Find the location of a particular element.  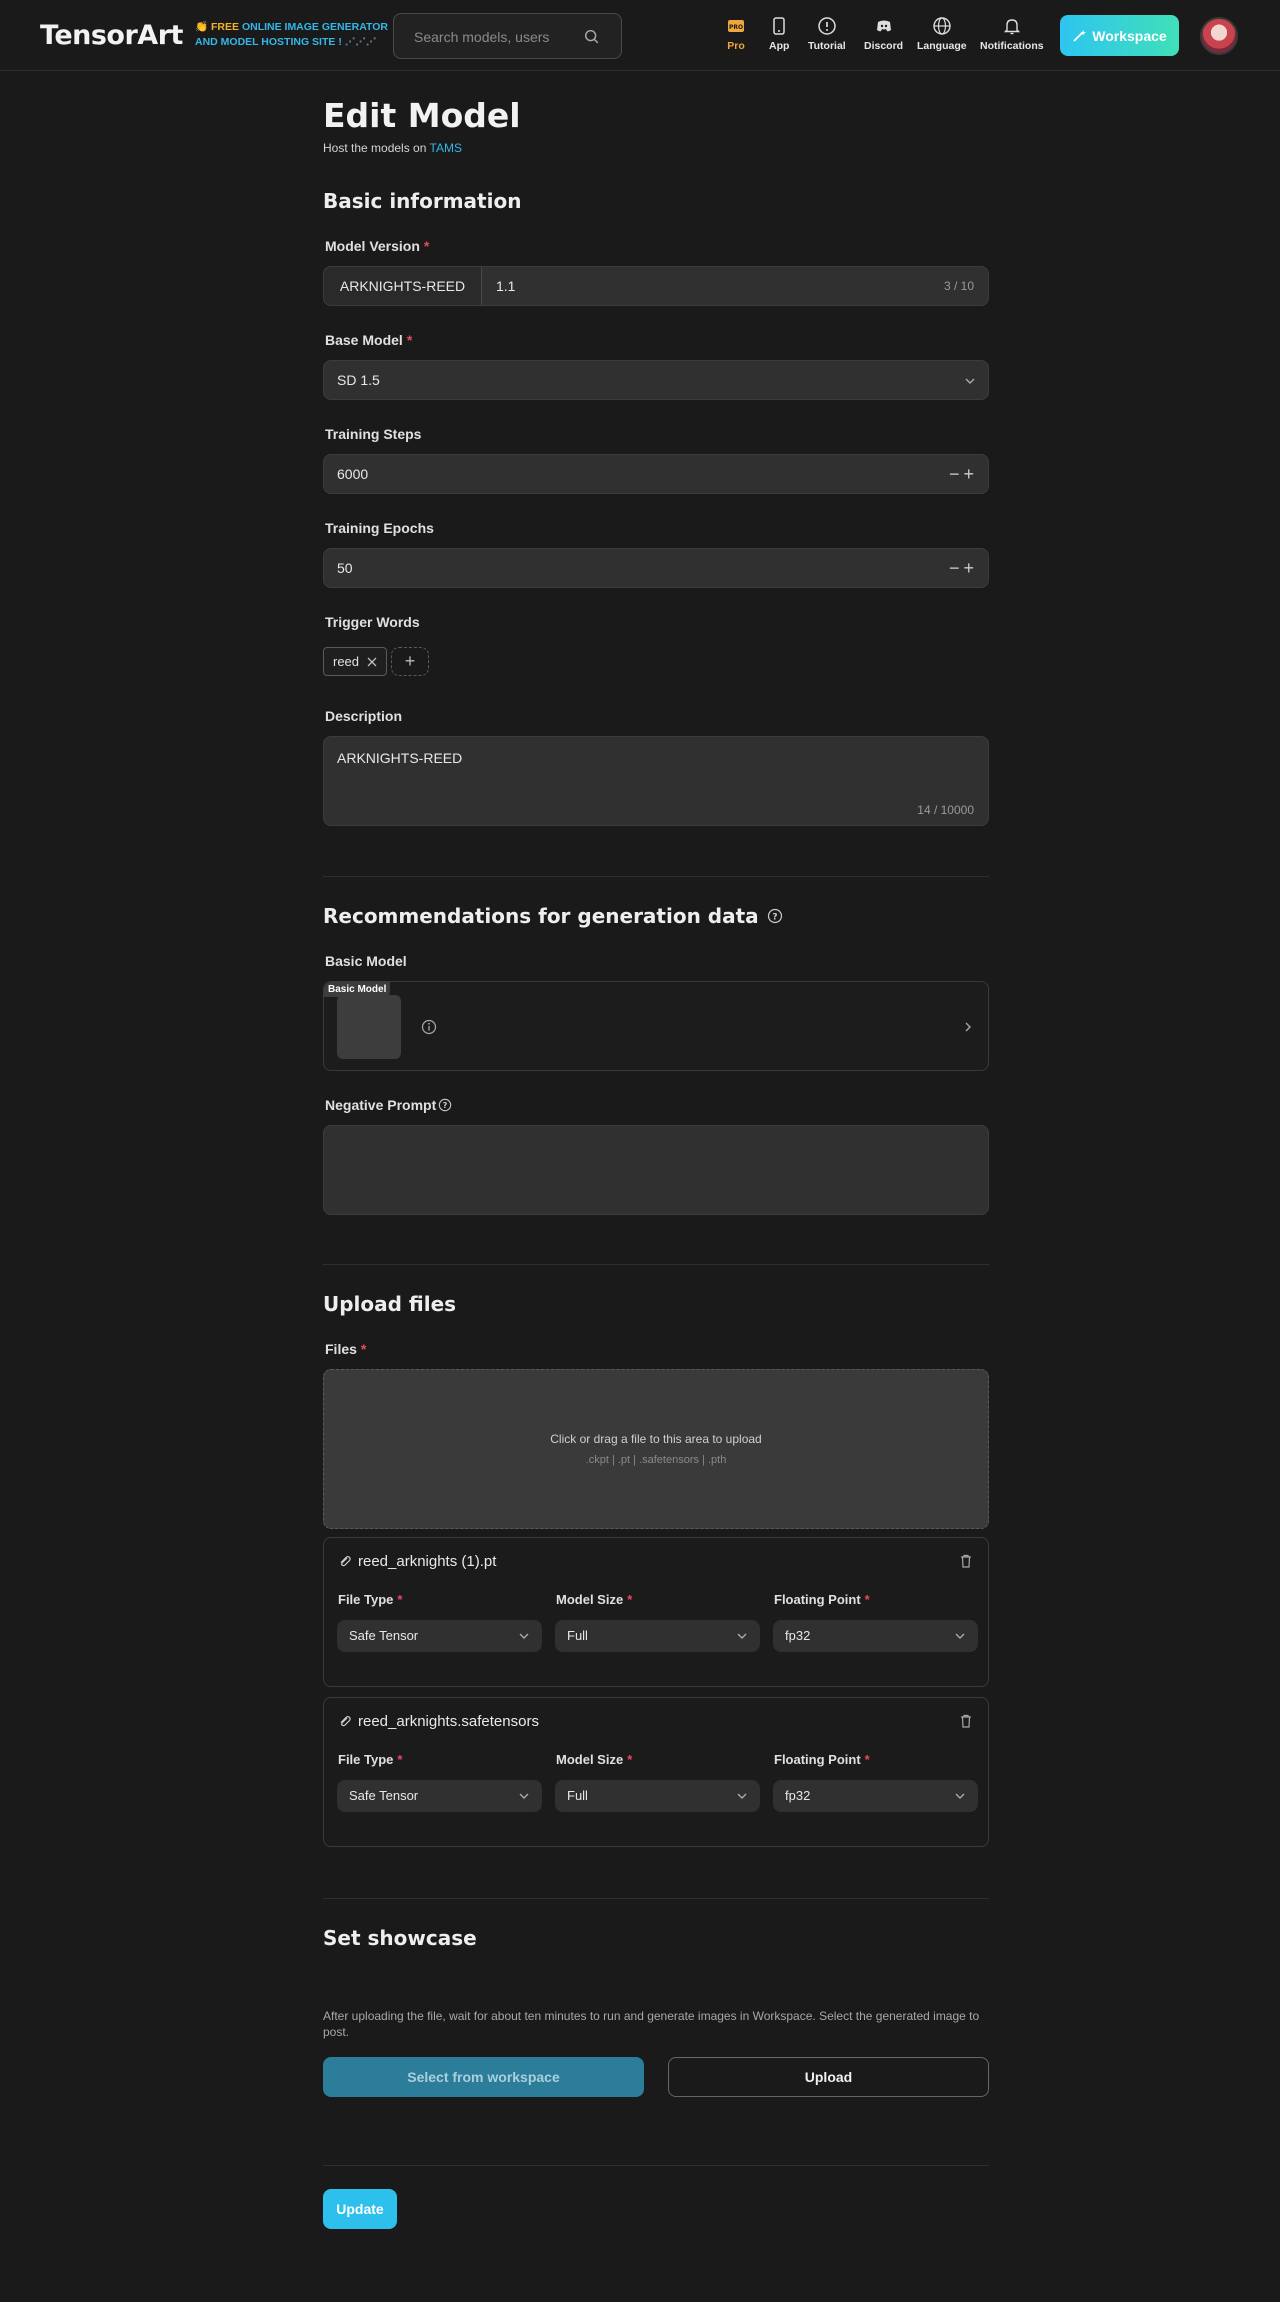

upload-button: Upload is located at coordinates (828, 2077).